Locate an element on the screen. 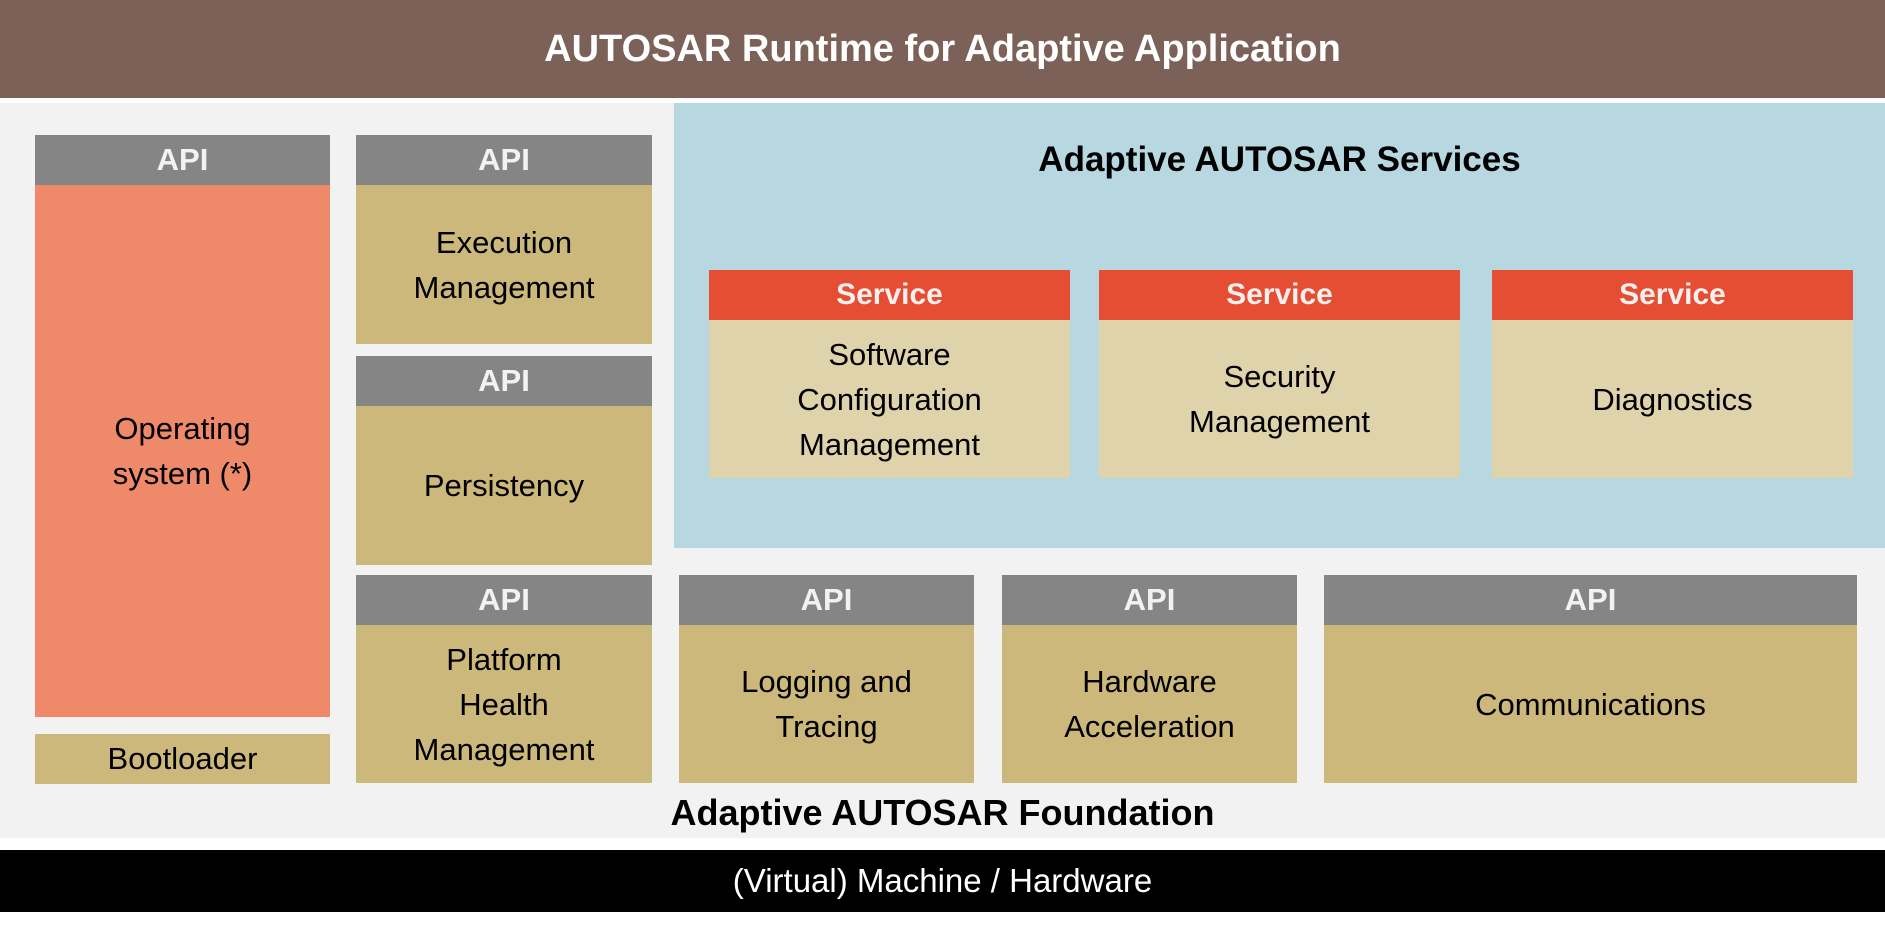 Image resolution: width=1885 pixels, height=925 pixels. hardware-acceleration-block: API Hardware Acceleration is located at coordinates (1149, 679).